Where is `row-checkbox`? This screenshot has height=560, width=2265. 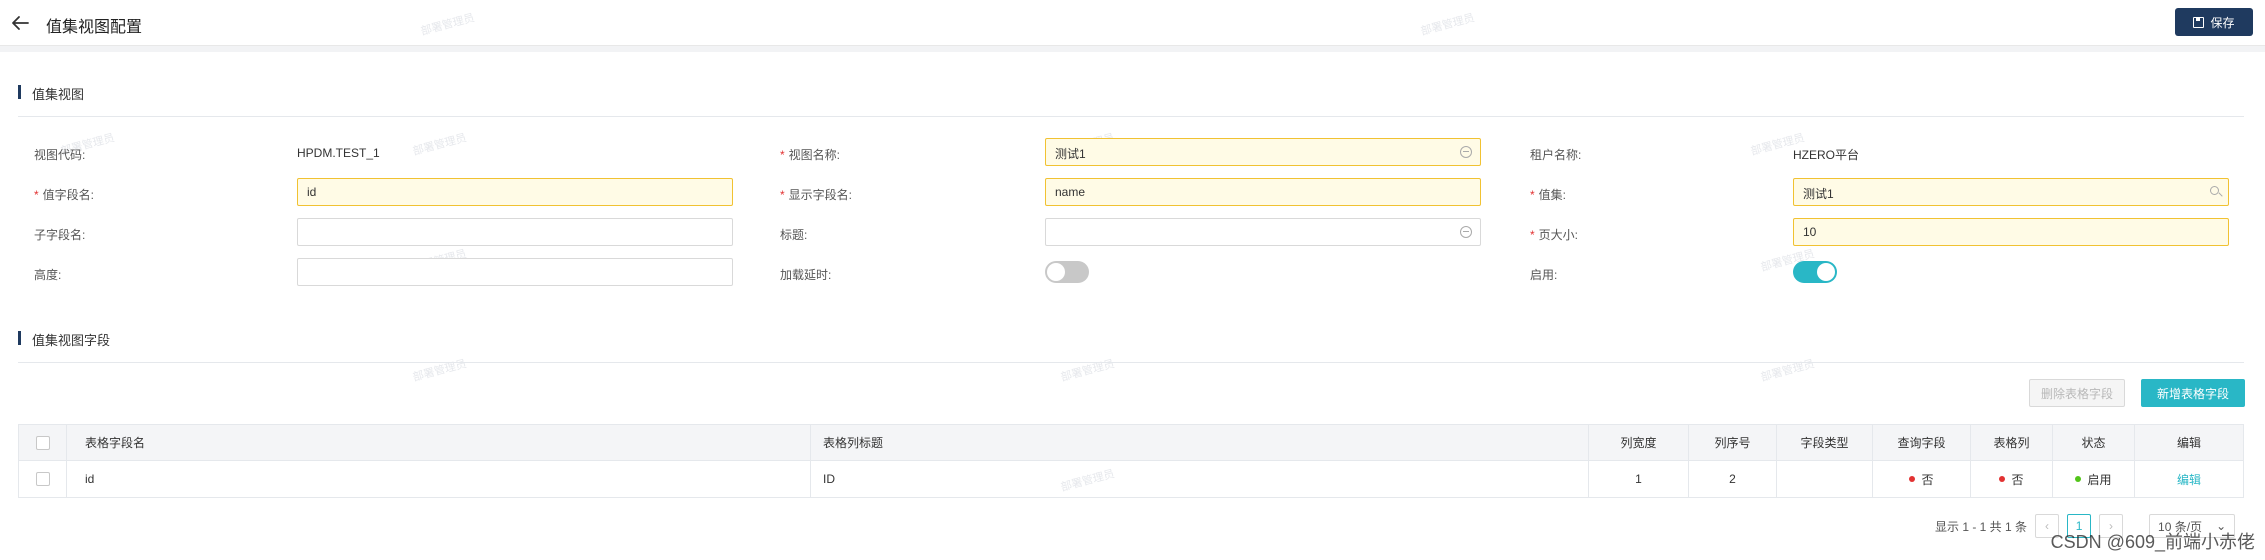 row-checkbox is located at coordinates (42, 479).